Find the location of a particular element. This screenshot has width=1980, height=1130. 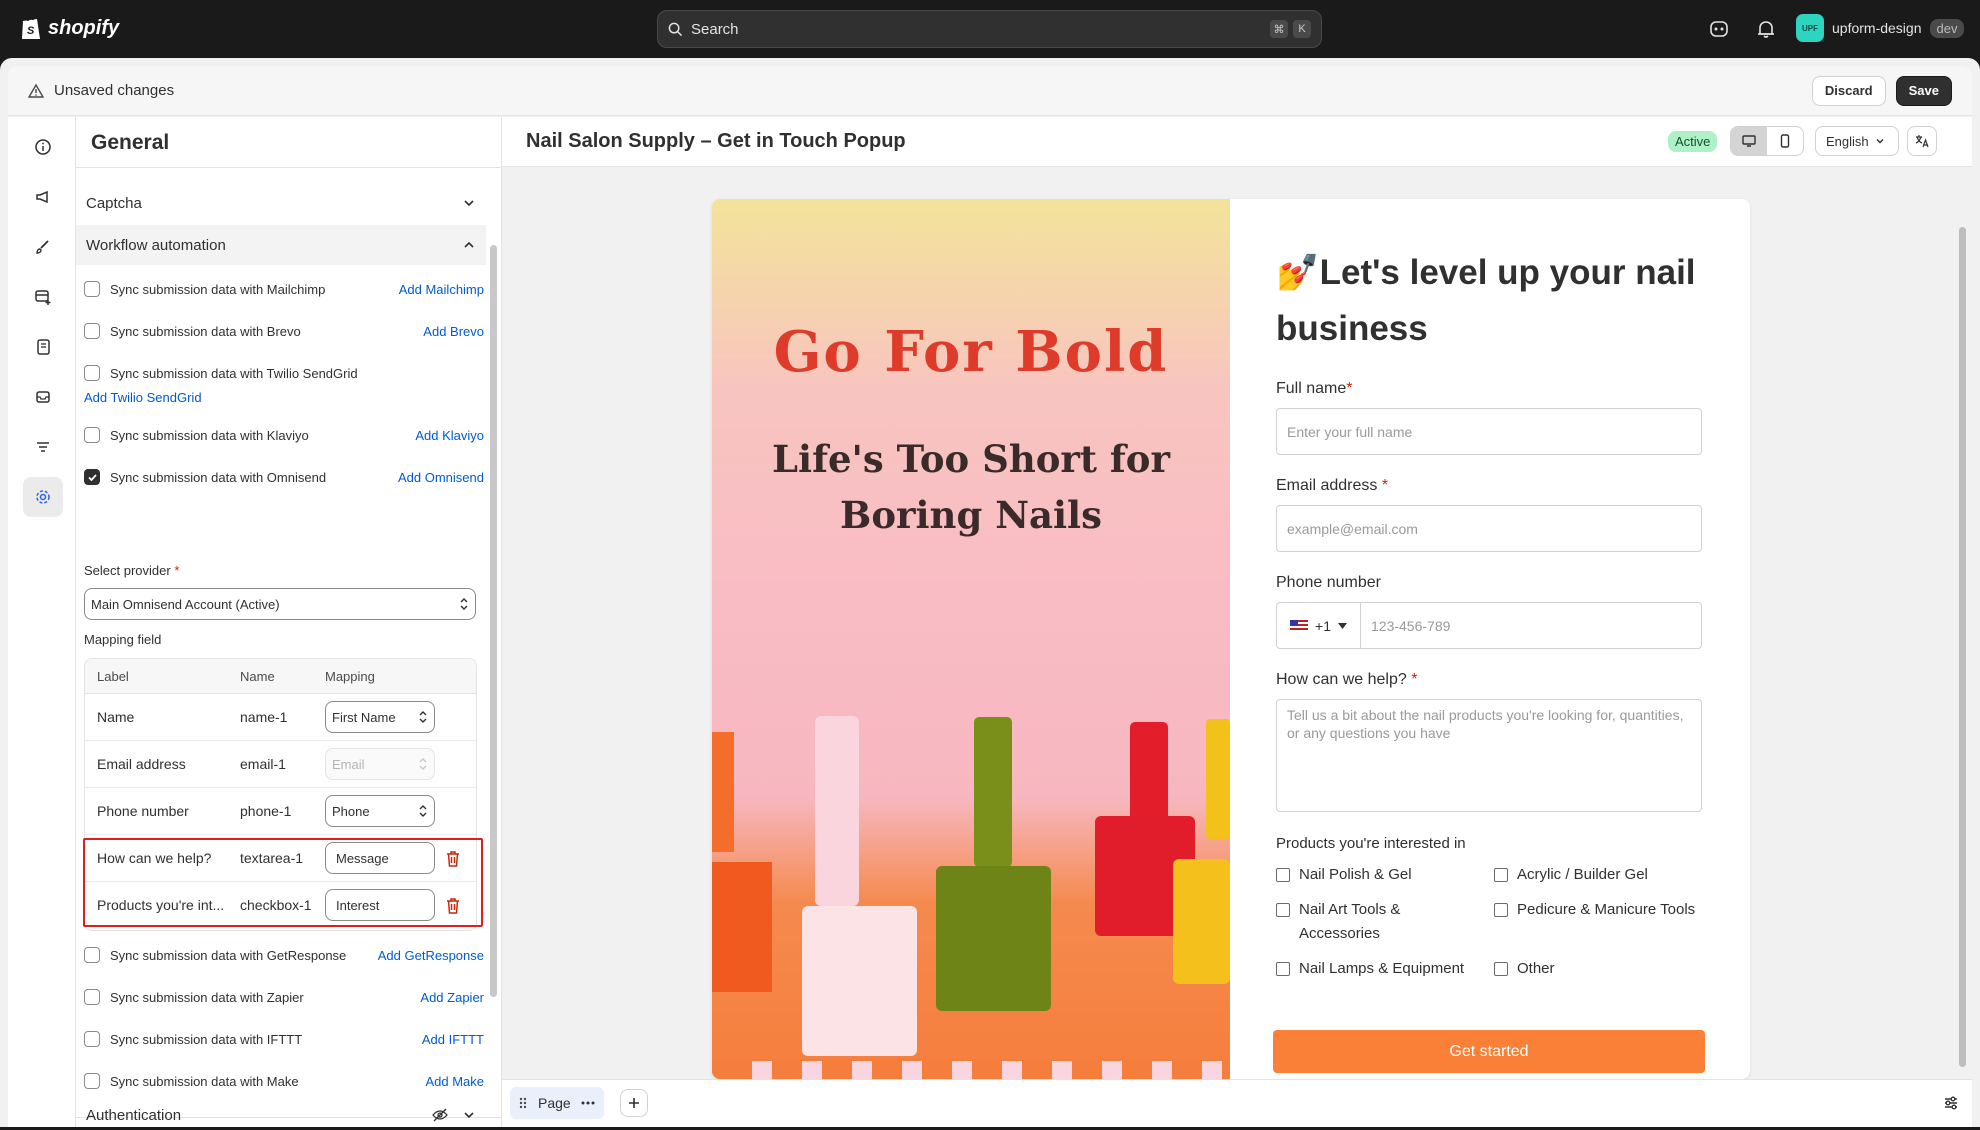

mailchimp-label: Sync submission data with Mailchimp is located at coordinates (218, 289).